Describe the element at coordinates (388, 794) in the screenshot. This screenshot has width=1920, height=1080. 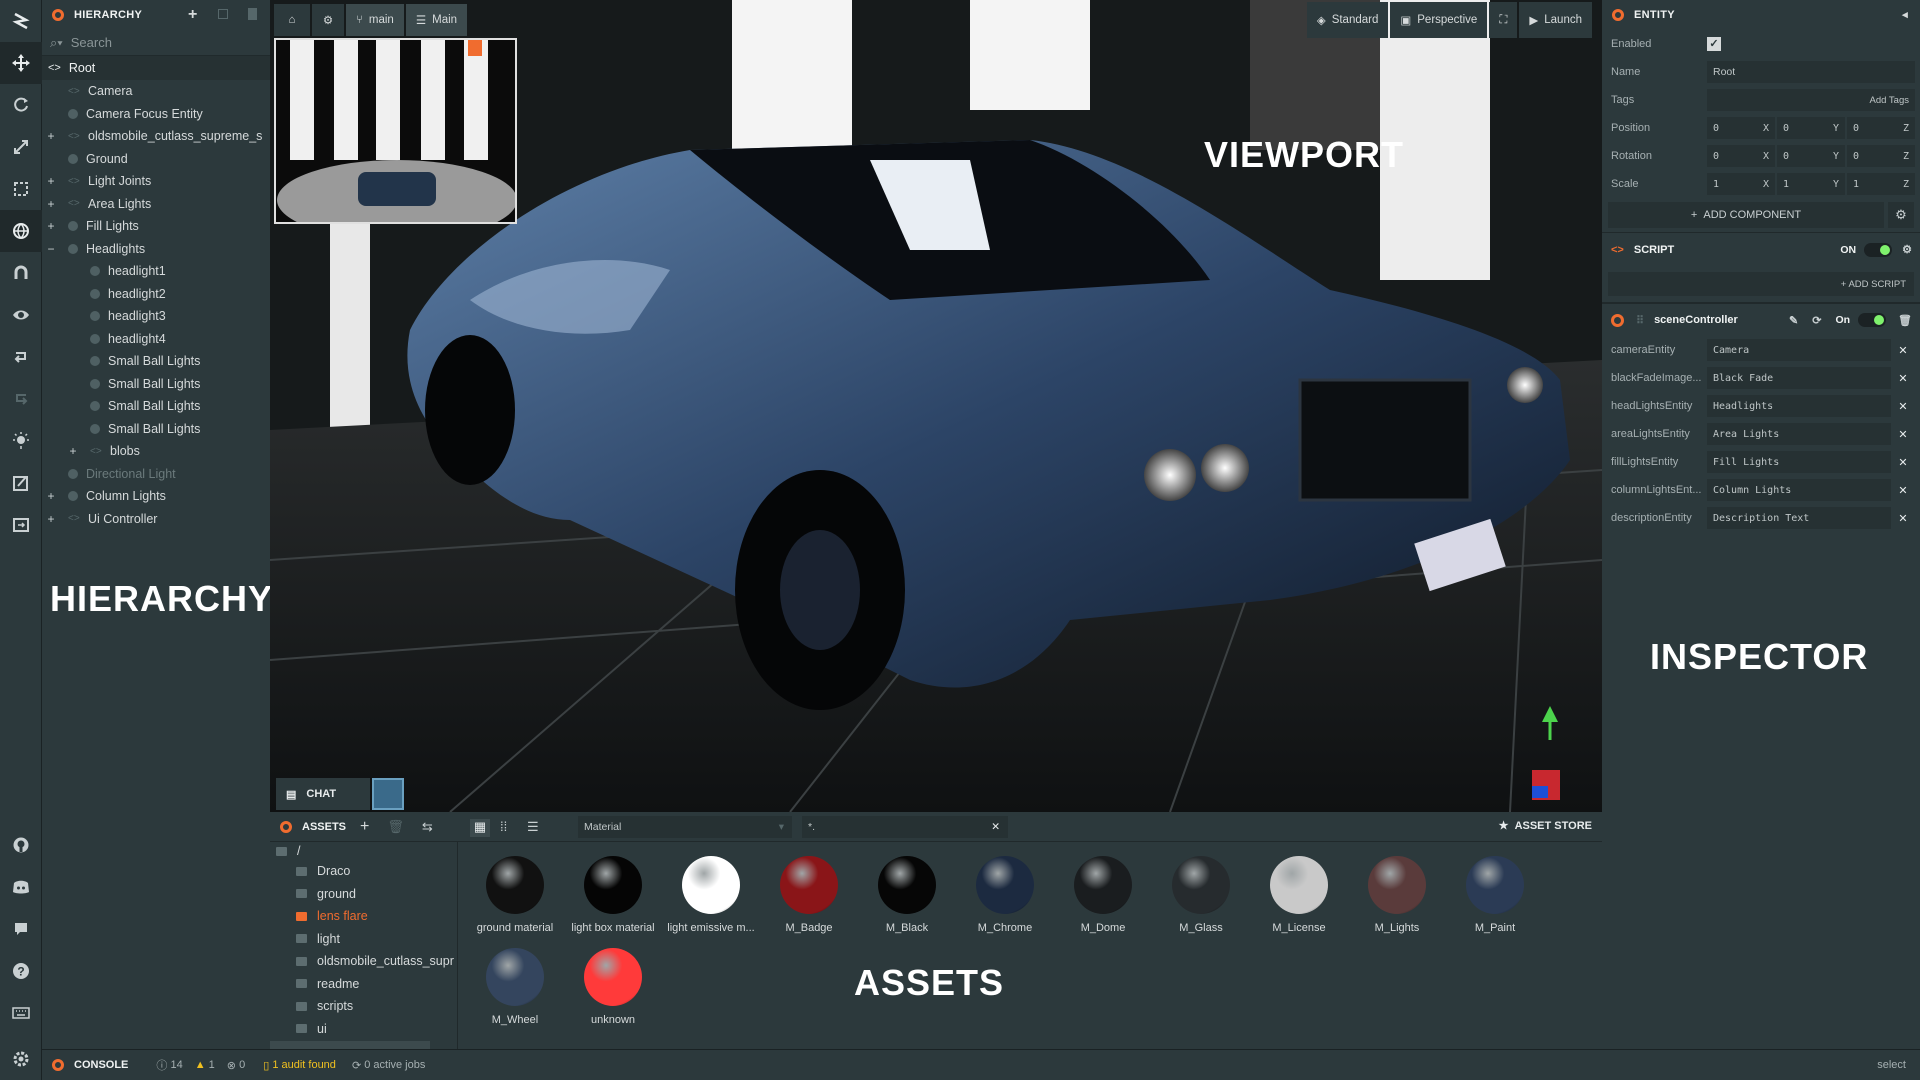
I see `user-avatar` at that location.